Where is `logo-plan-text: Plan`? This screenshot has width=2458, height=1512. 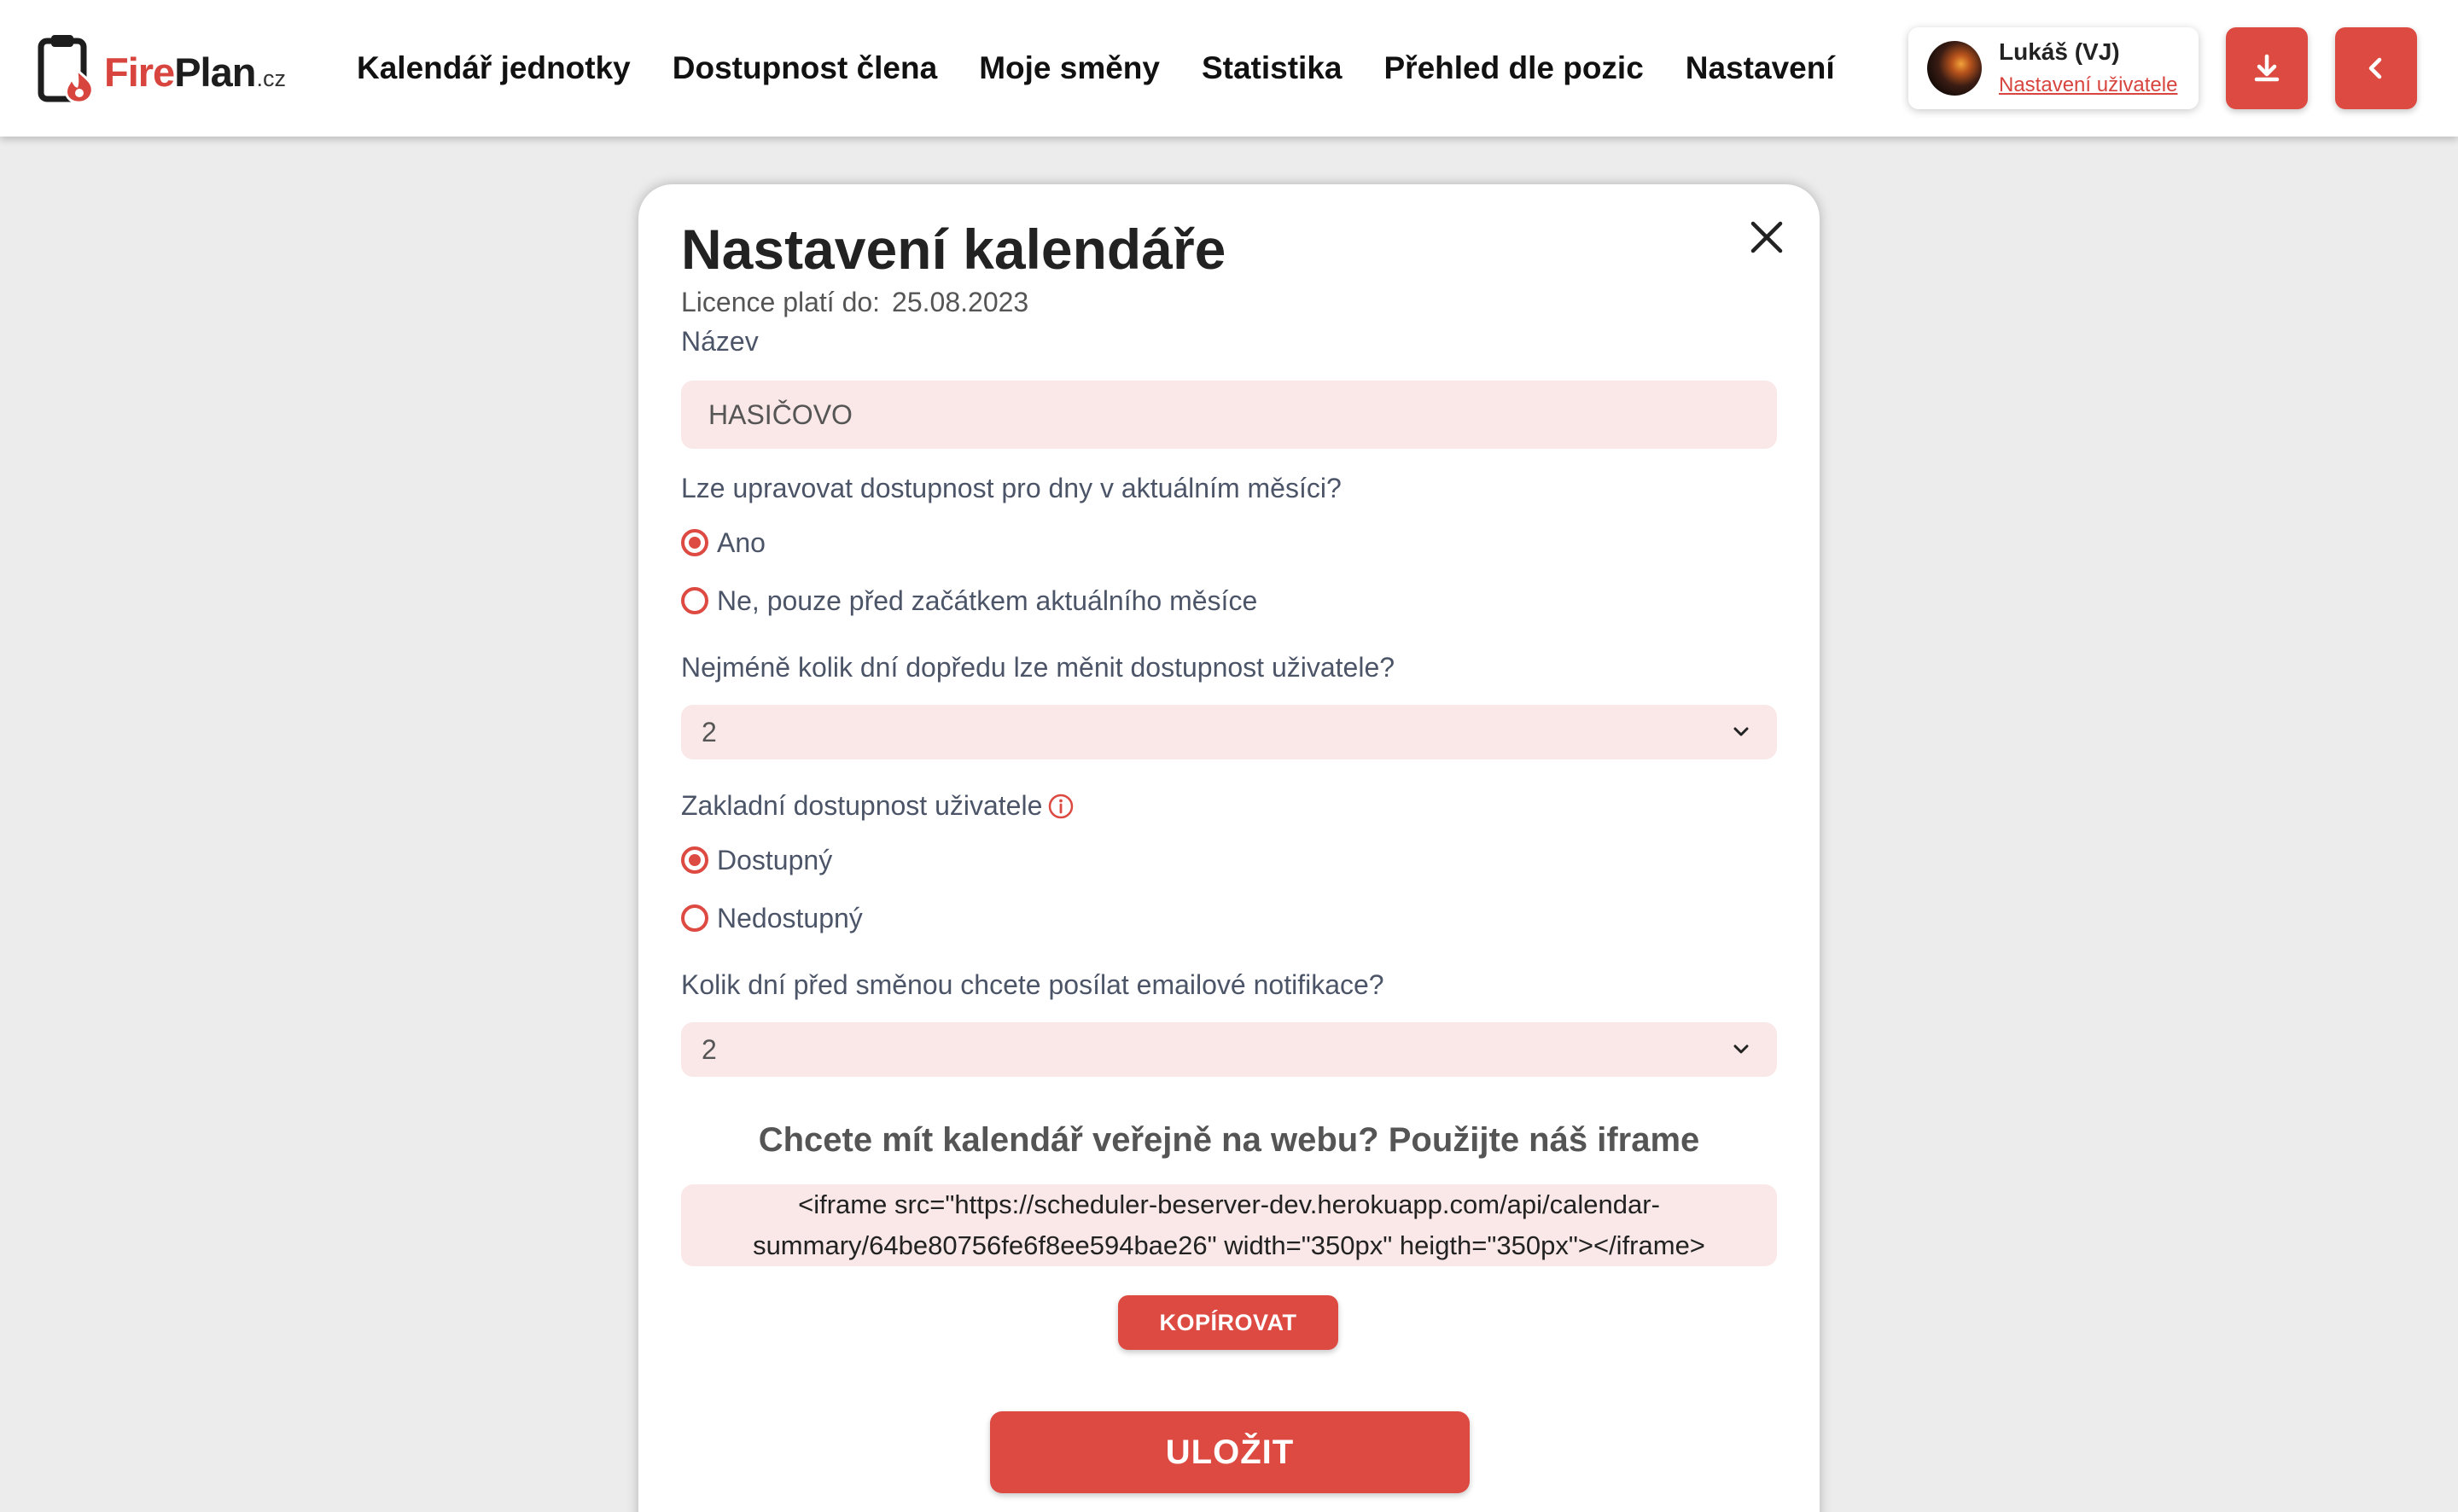 logo-plan-text: Plan is located at coordinates (215, 72).